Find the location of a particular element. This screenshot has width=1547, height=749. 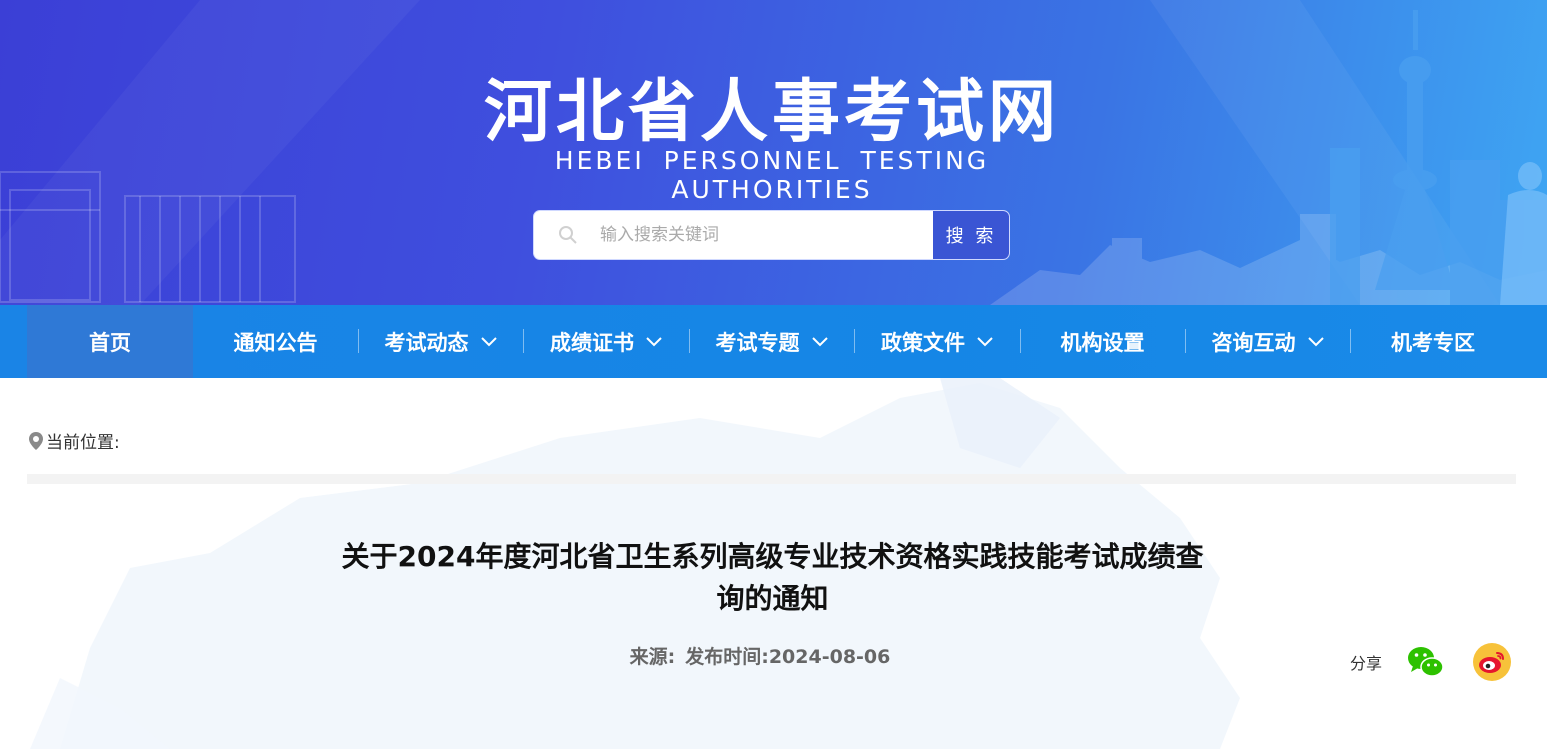

nav-item-label: 成绩证书 is located at coordinates (592, 342).